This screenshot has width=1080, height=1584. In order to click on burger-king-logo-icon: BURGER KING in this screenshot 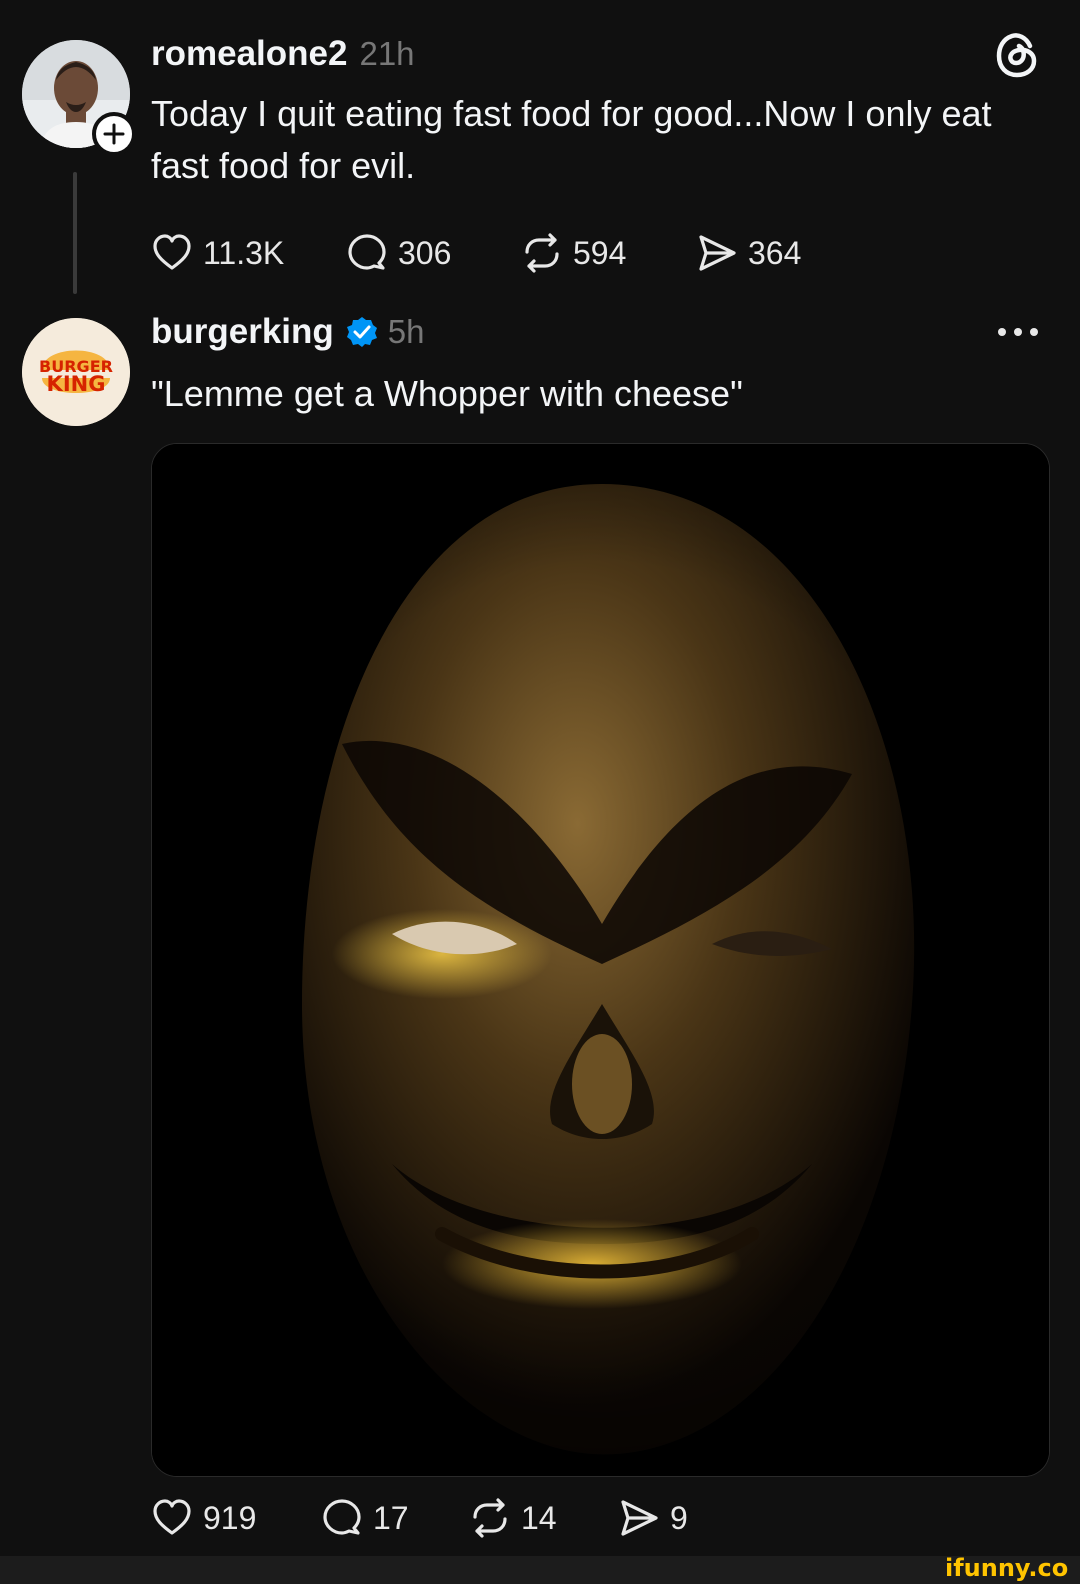, I will do `click(76, 372)`.